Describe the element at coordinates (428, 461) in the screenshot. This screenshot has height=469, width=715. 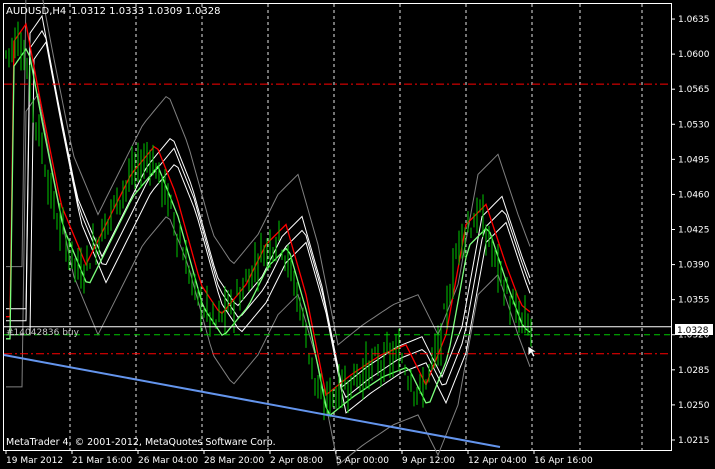
I see `time-tick-label: 9 Apr 12:00` at that location.